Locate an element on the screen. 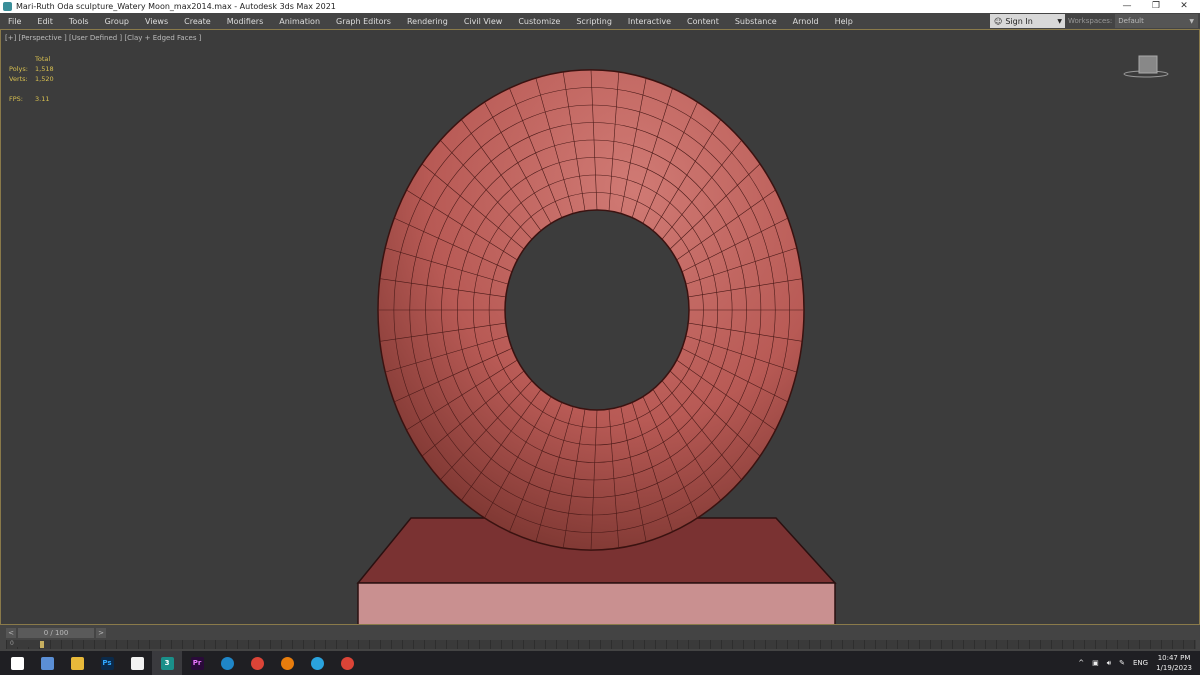 The image size is (1200, 675). menu-arnold: Arnold is located at coordinates (806, 21).